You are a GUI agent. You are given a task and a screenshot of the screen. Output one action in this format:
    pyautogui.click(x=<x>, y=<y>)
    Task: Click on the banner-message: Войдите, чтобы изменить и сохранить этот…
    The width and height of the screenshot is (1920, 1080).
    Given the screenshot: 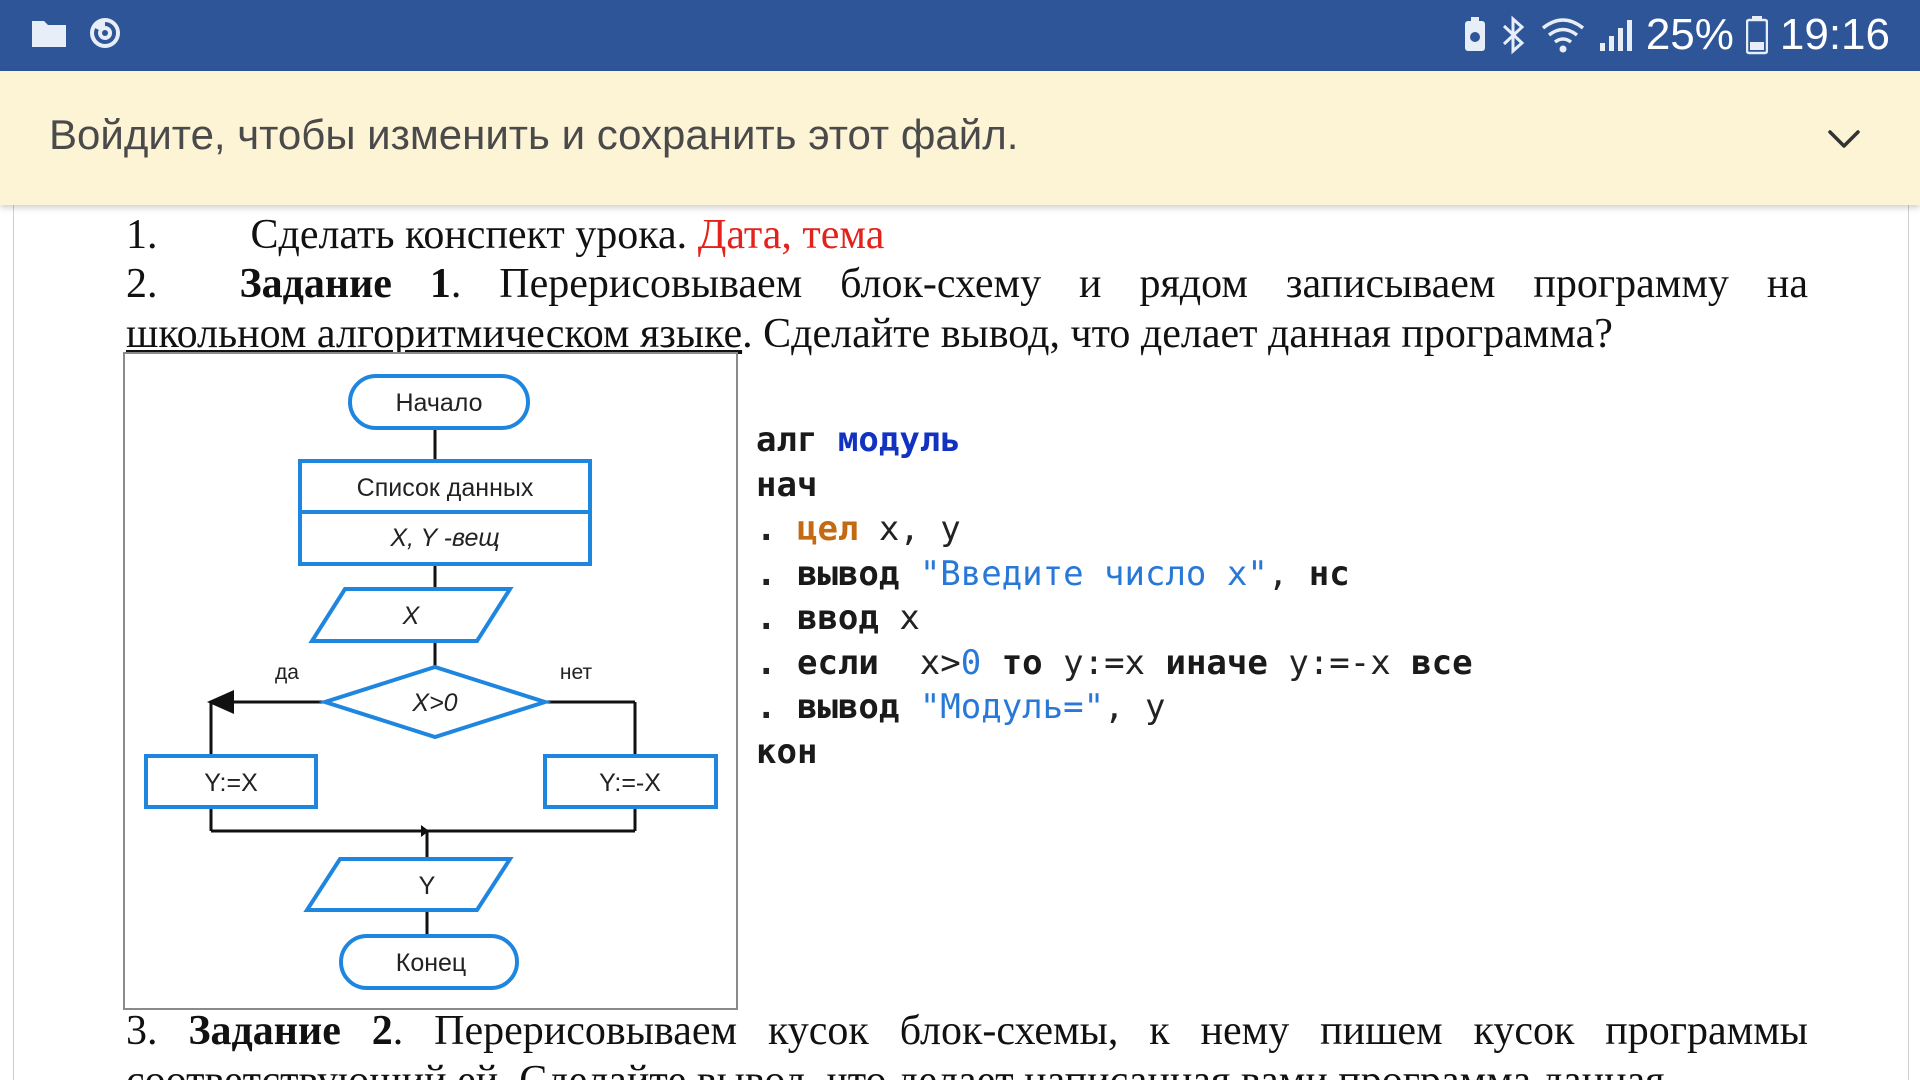 What is the action you would take?
    pyautogui.click(x=534, y=134)
    